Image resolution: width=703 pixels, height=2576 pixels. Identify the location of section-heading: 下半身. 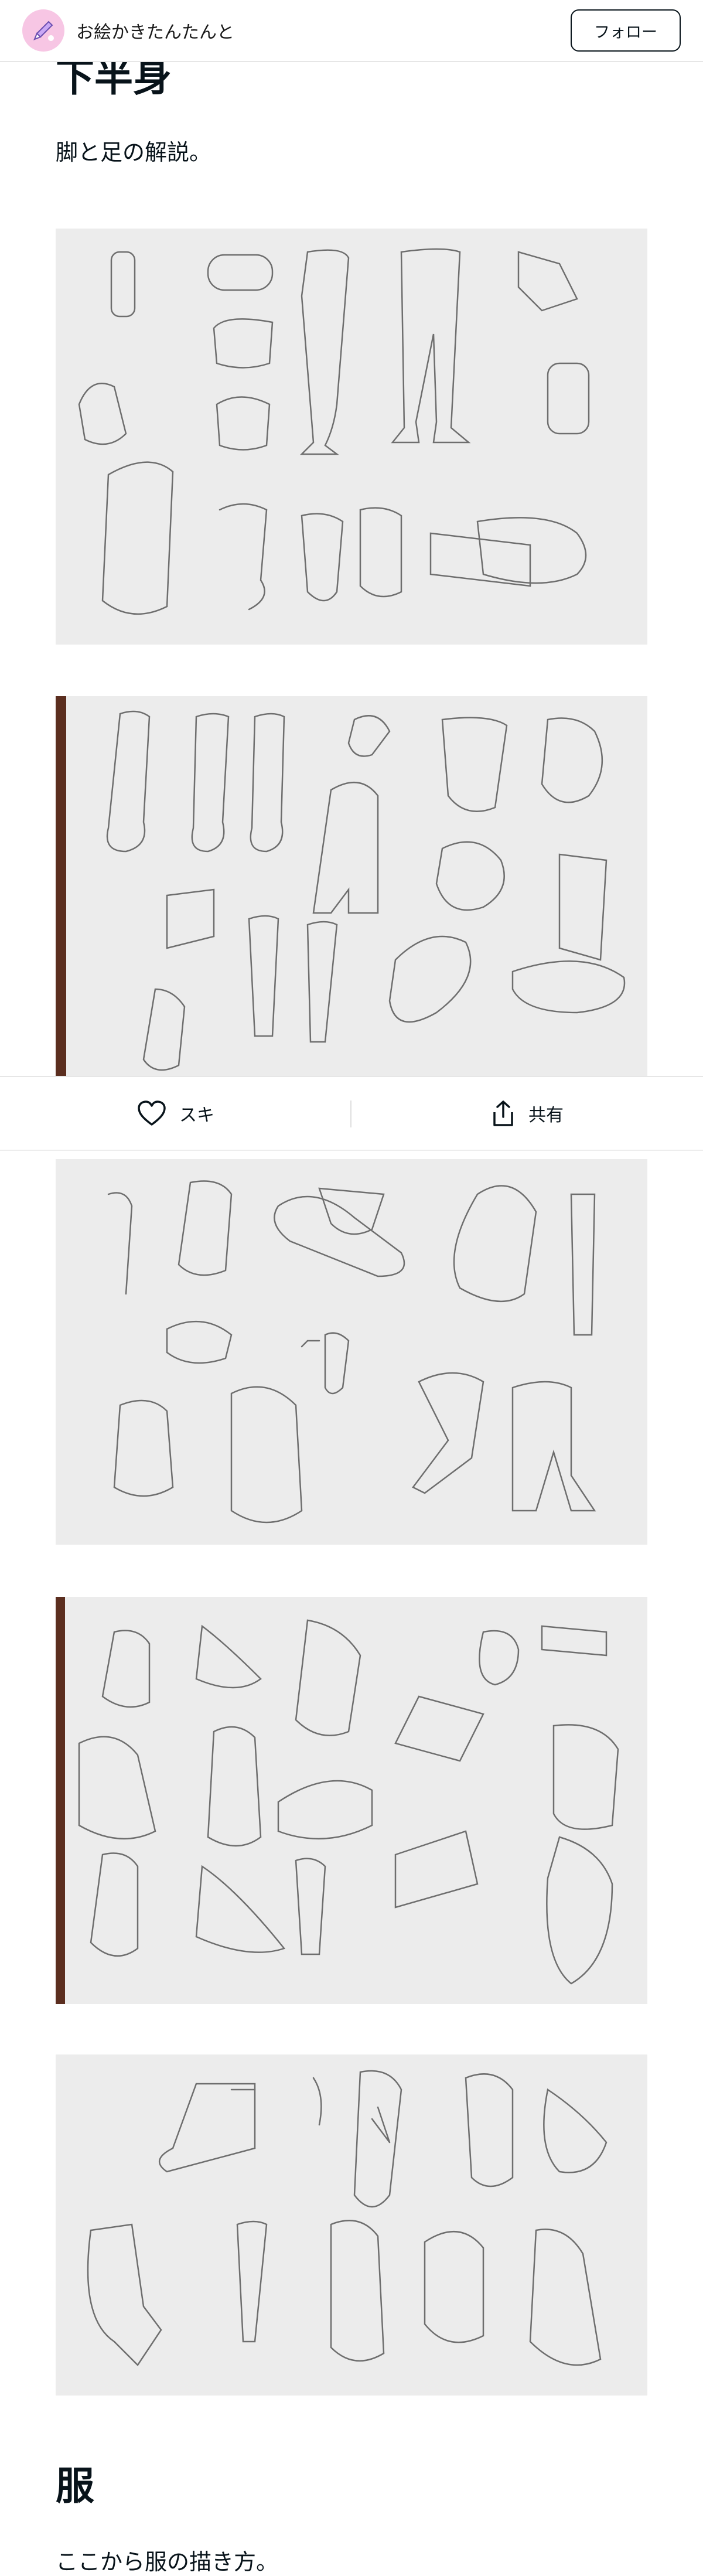
(114, 77).